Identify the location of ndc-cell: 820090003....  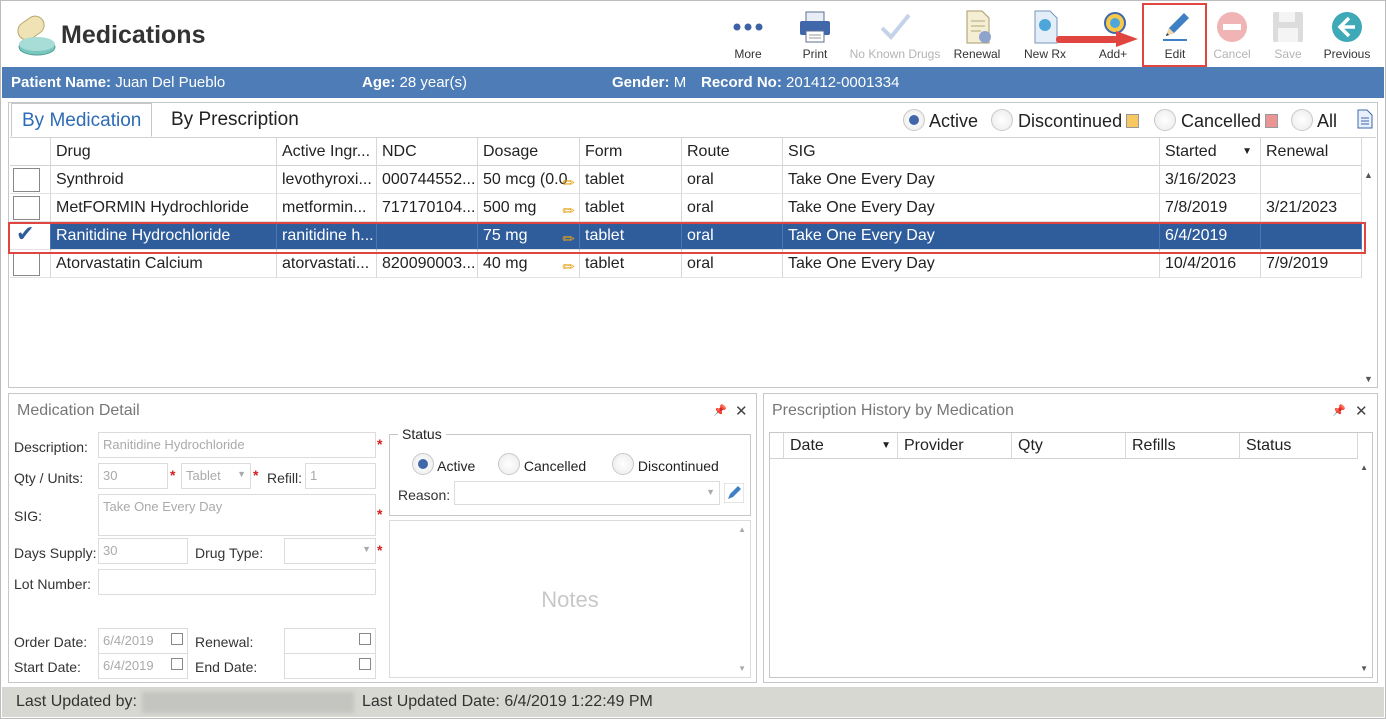
(427, 264).